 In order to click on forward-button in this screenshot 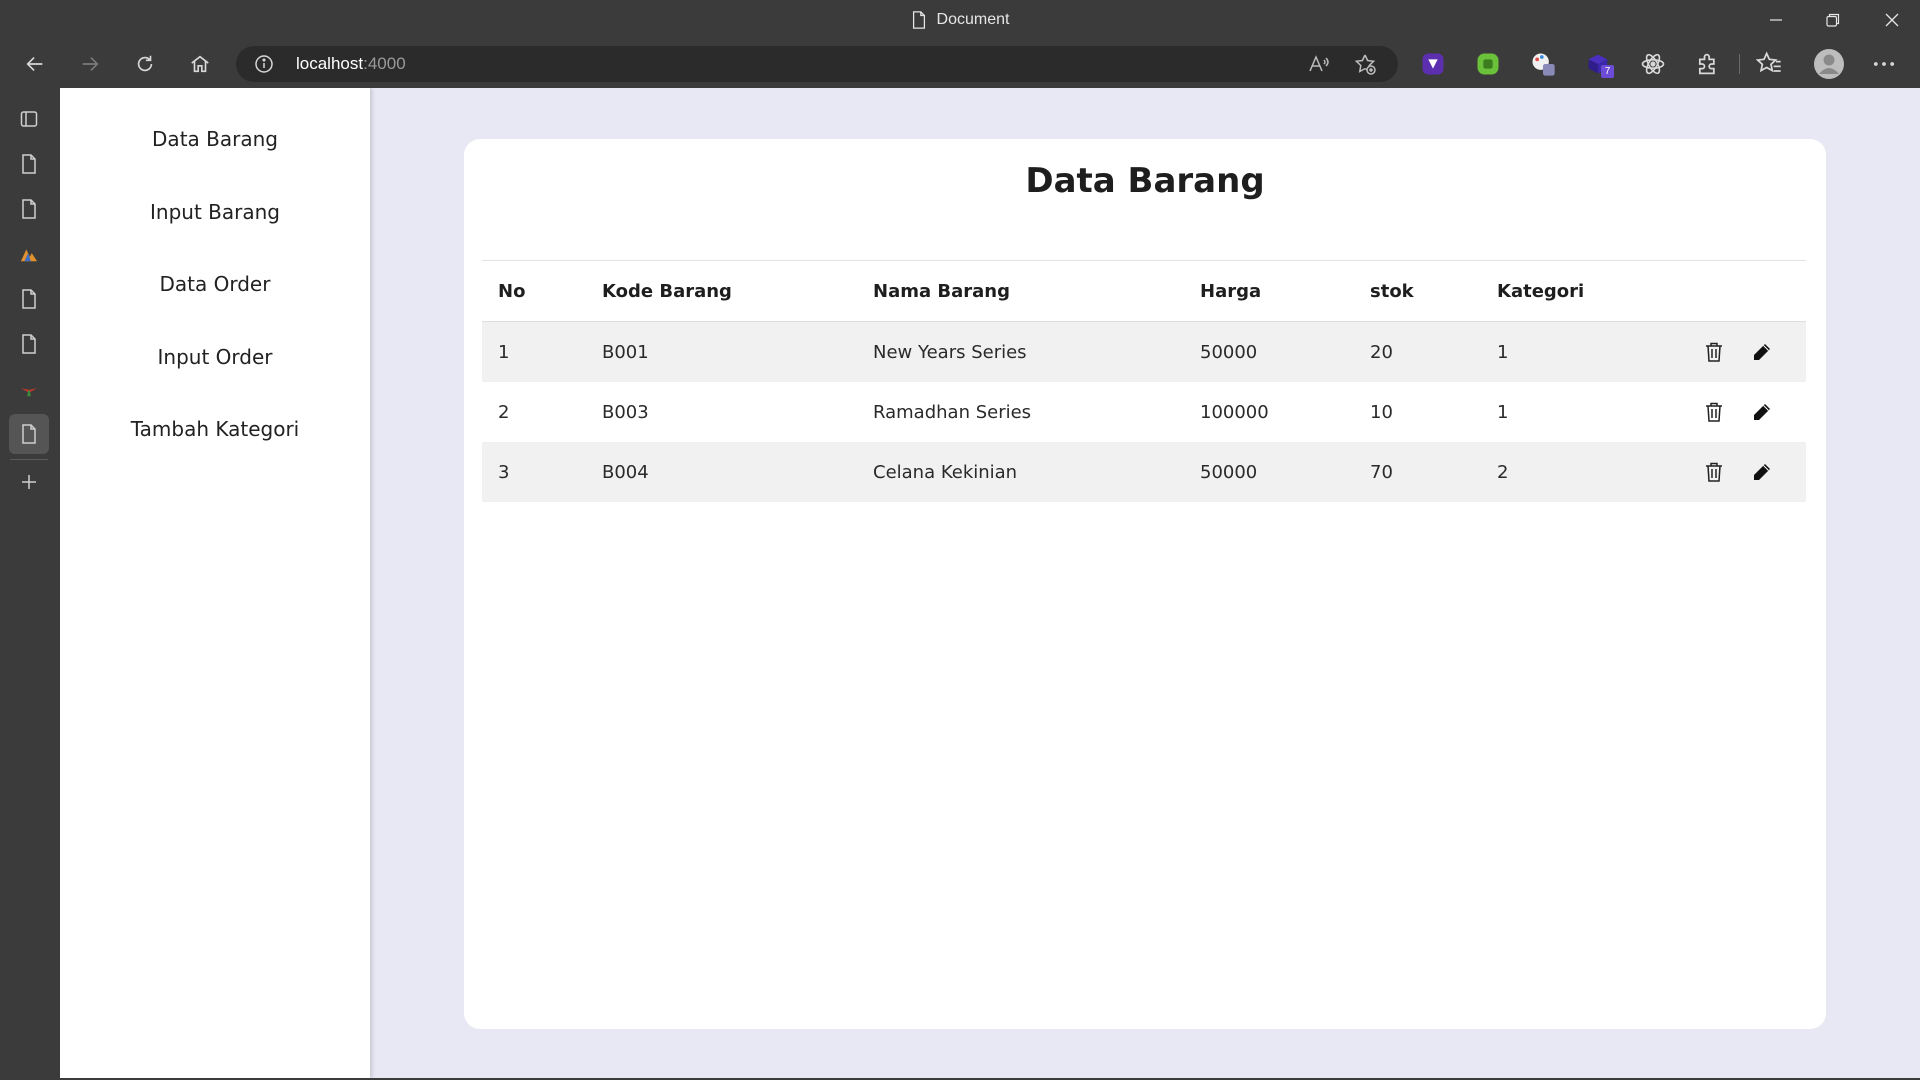, I will do `click(90, 64)`.